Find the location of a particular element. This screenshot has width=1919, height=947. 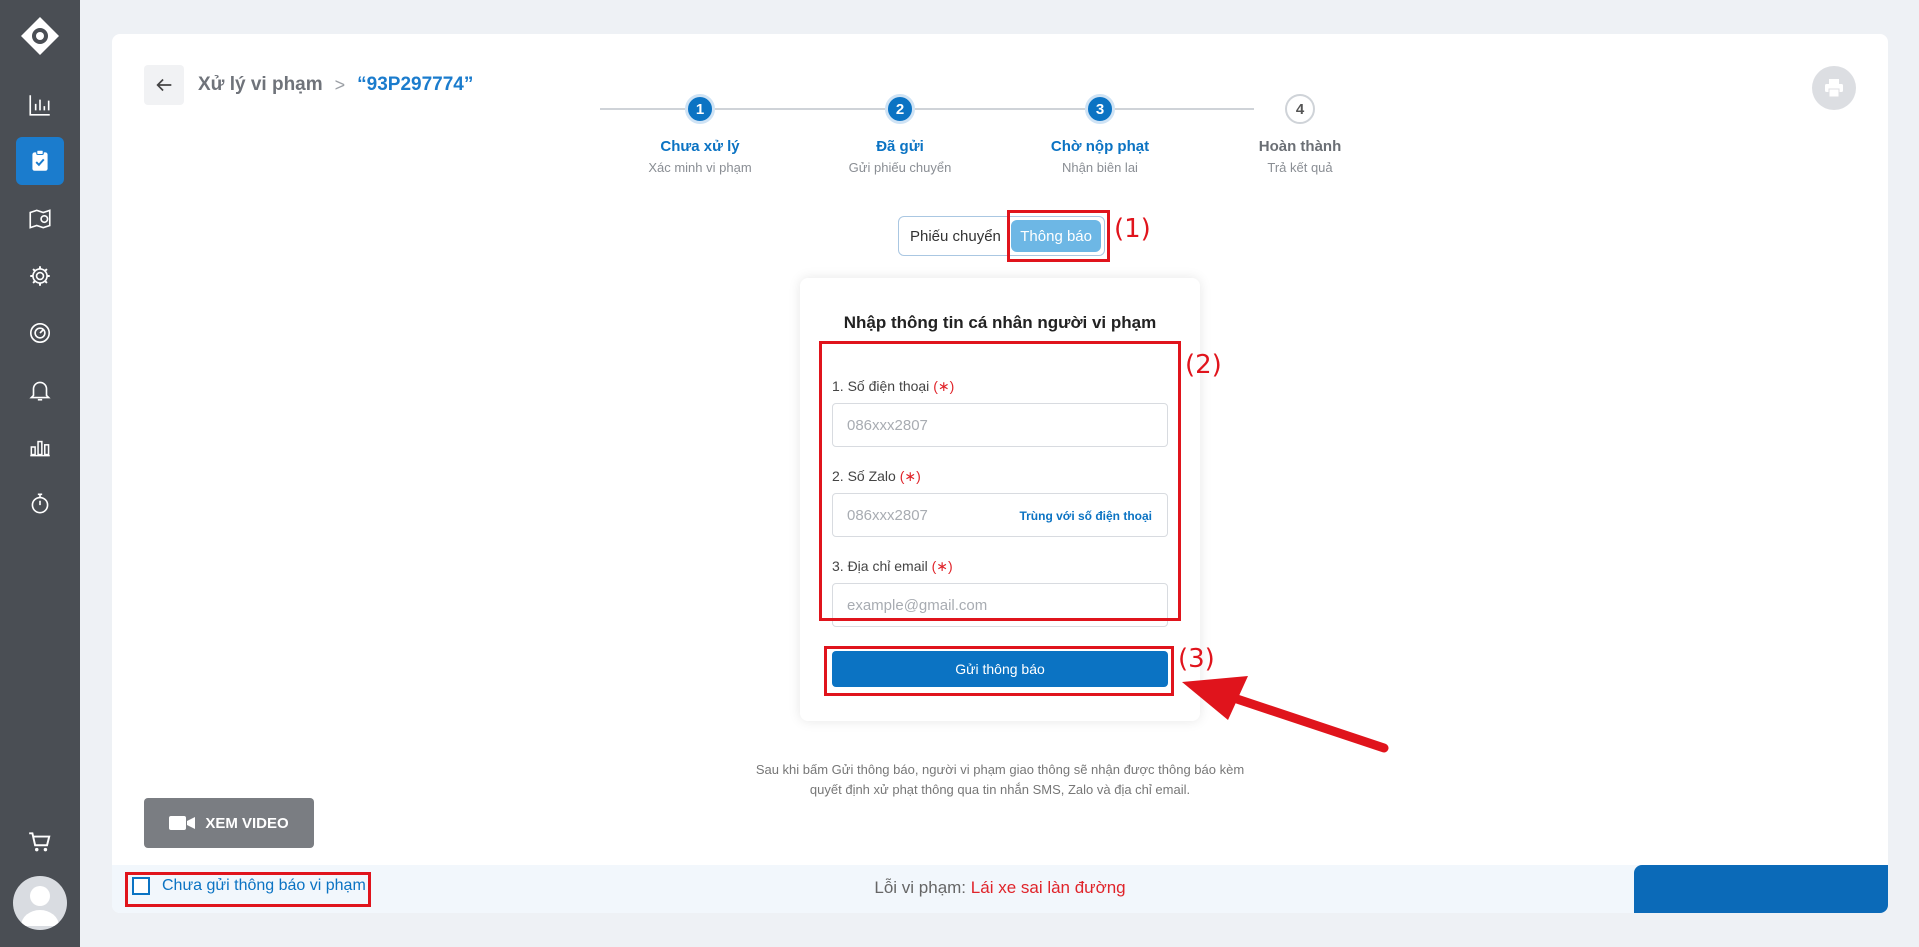

step-number: 2 is located at coordinates (900, 109).